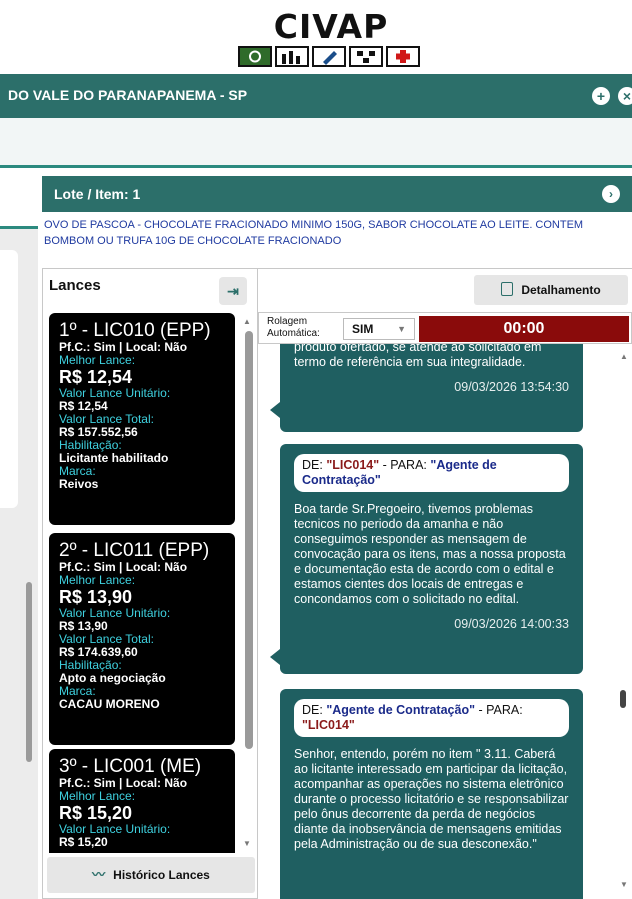 The width and height of the screenshot is (632, 899). Describe the element at coordinates (401, 329) in the screenshot. I see `chevron-down-icon: ▼` at that location.